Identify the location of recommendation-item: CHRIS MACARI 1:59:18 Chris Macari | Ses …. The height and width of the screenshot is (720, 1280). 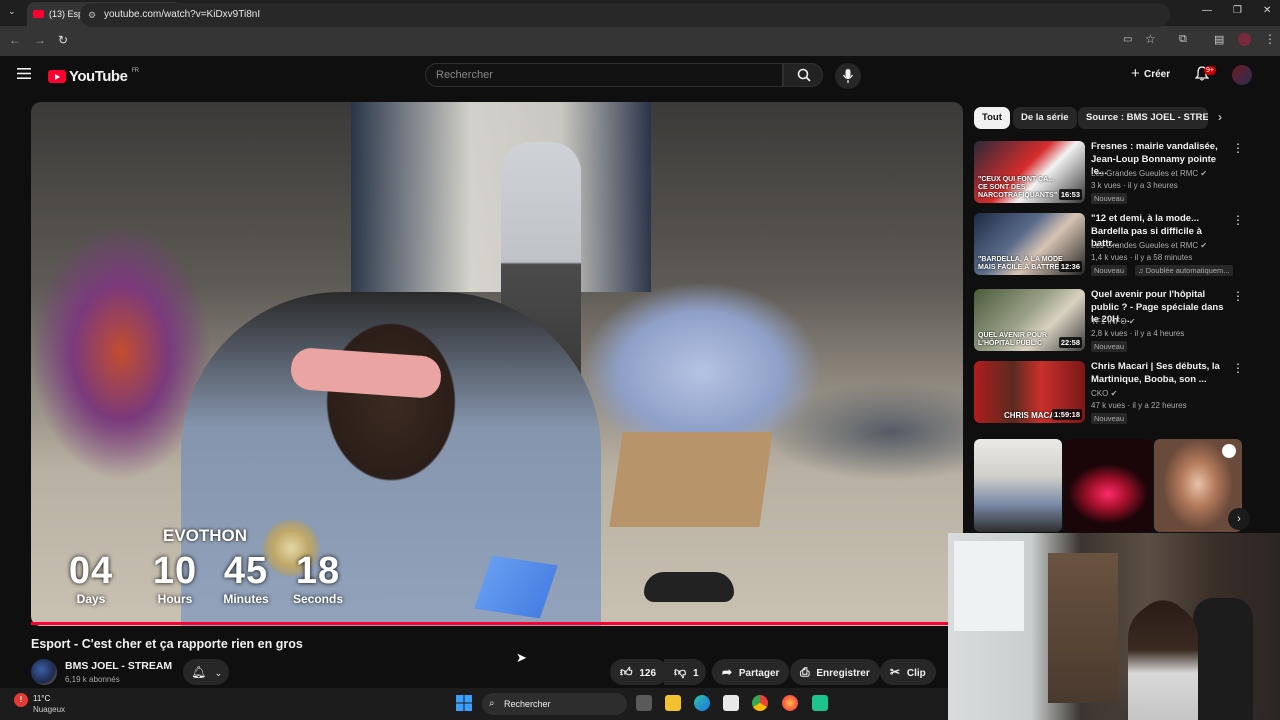
(1124, 395).